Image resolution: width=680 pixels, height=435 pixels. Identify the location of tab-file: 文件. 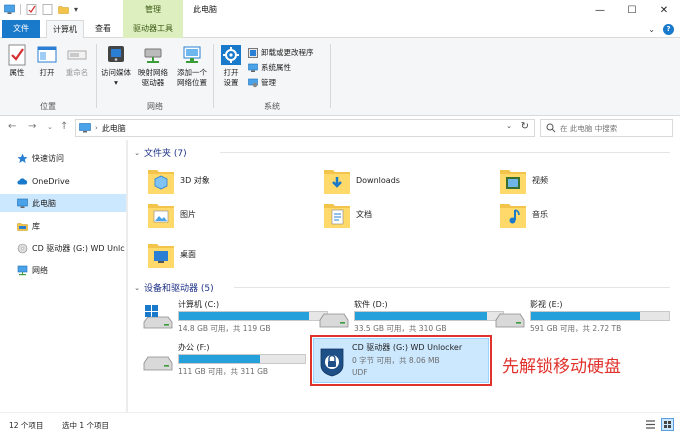
(21, 29).